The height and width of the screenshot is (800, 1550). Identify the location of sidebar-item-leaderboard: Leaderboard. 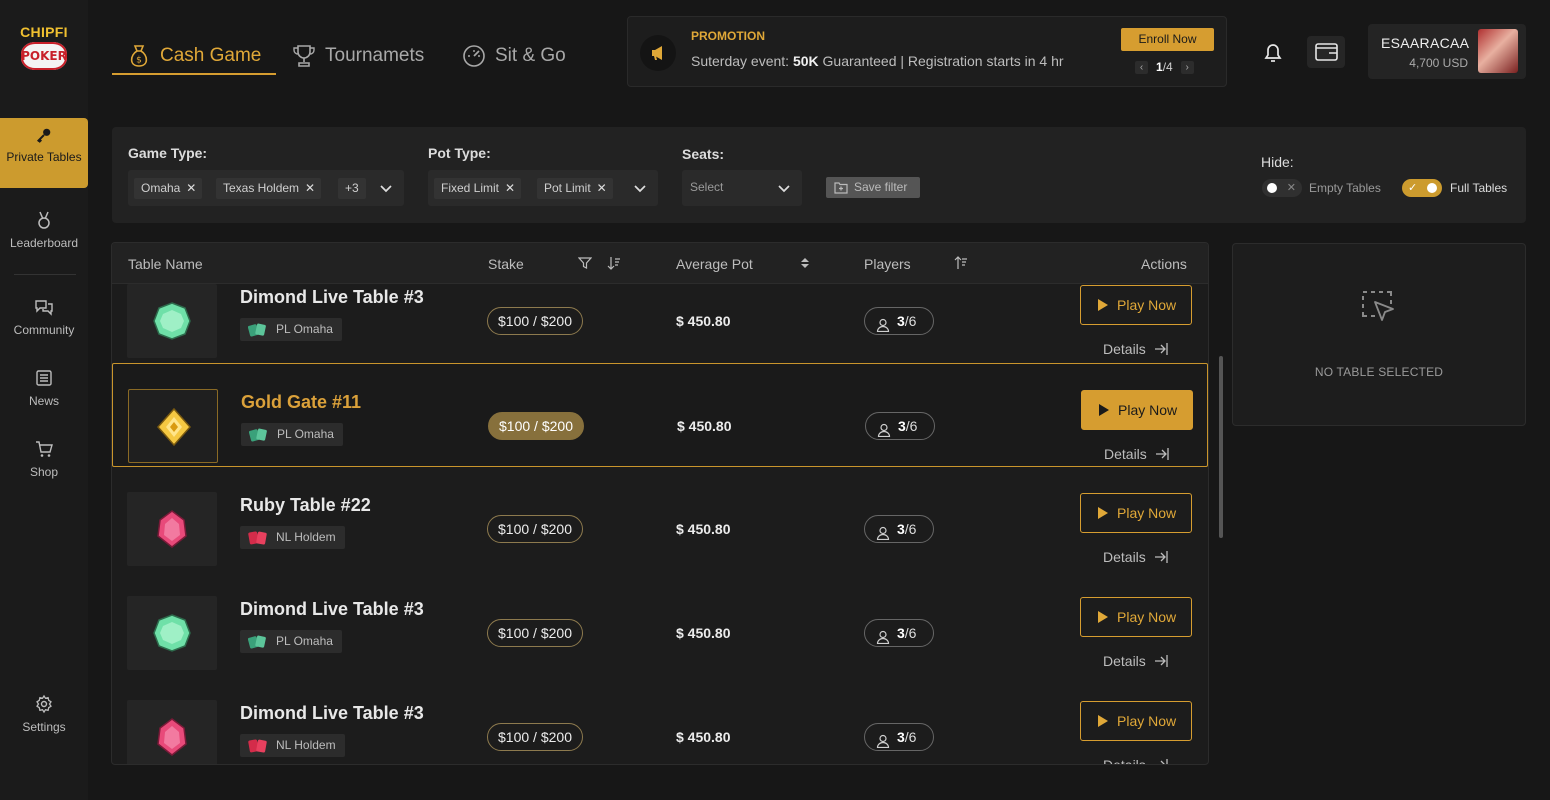
(44, 230).